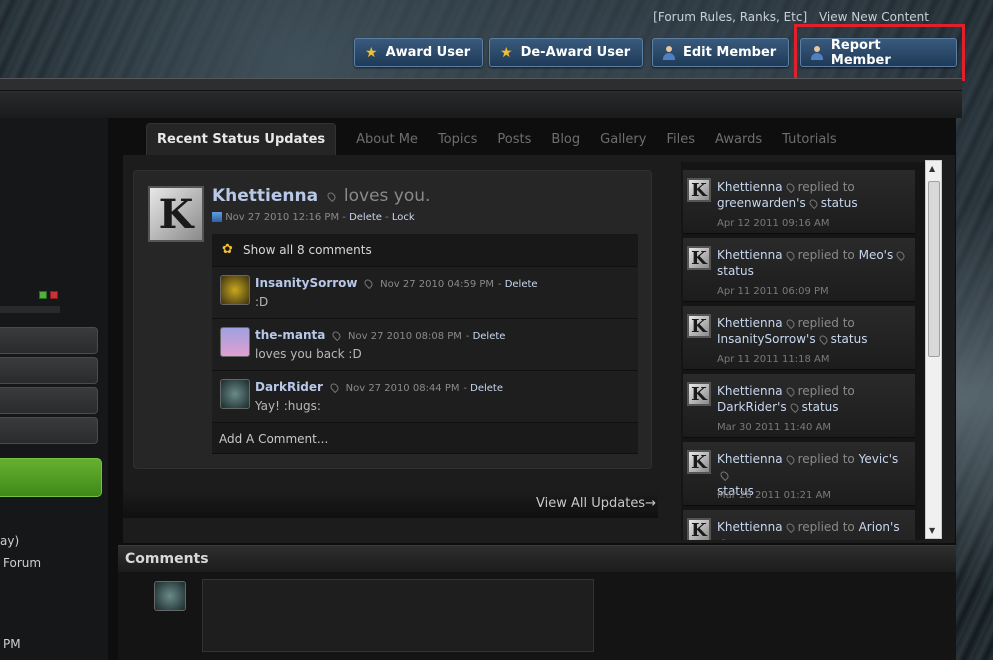 This screenshot has width=993, height=660. Describe the element at coordinates (265, 196) in the screenshot. I see `status-username: Khettienna` at that location.